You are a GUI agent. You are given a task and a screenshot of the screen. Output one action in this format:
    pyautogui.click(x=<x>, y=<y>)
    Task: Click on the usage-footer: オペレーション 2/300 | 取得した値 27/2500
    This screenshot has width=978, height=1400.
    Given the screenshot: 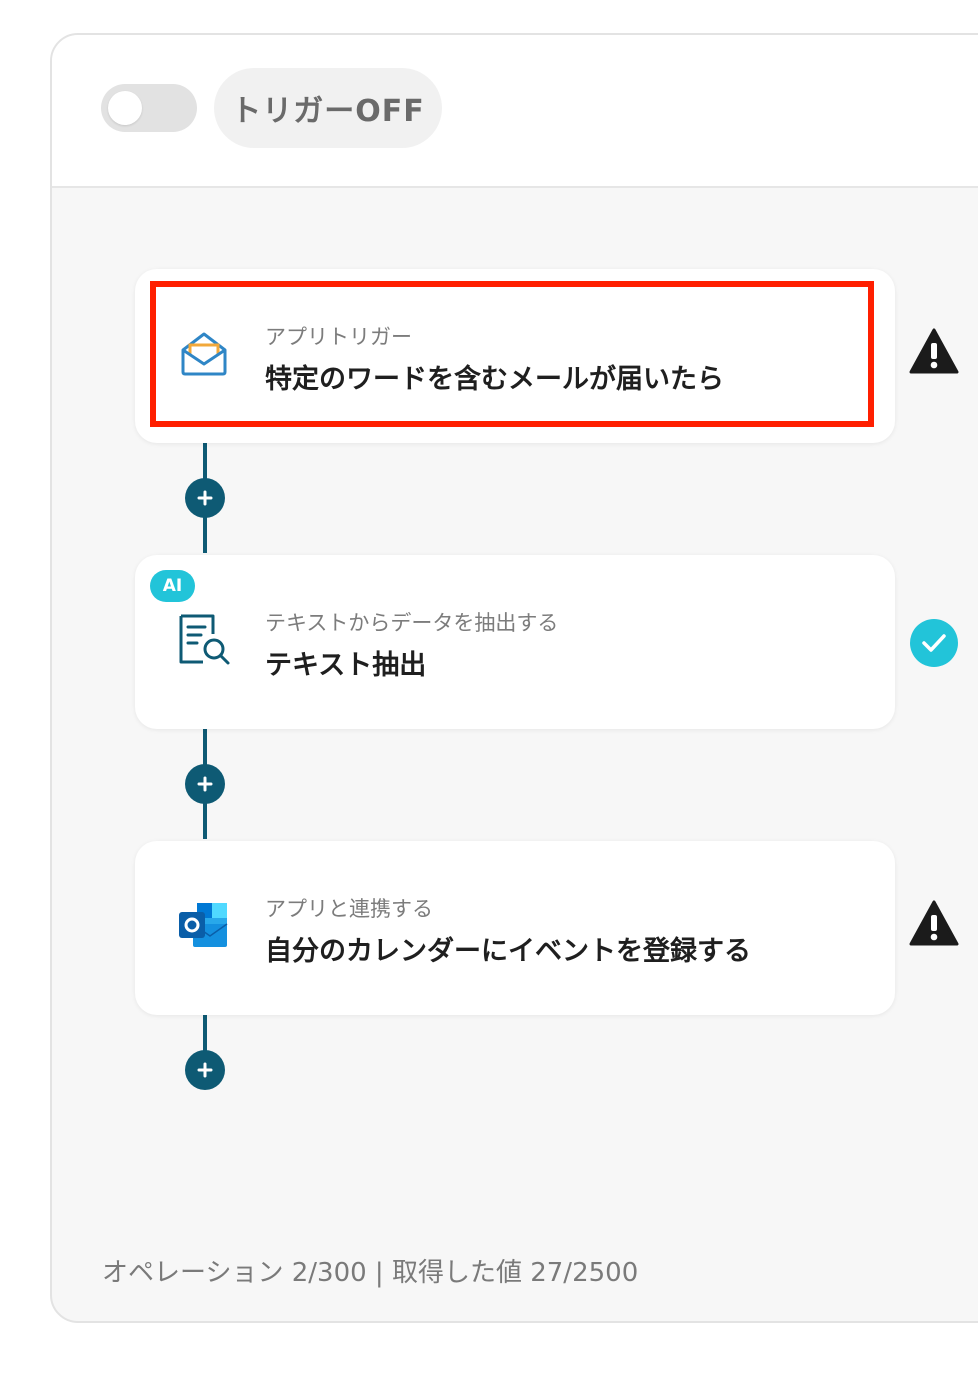 What is the action you would take?
    pyautogui.click(x=370, y=1273)
    